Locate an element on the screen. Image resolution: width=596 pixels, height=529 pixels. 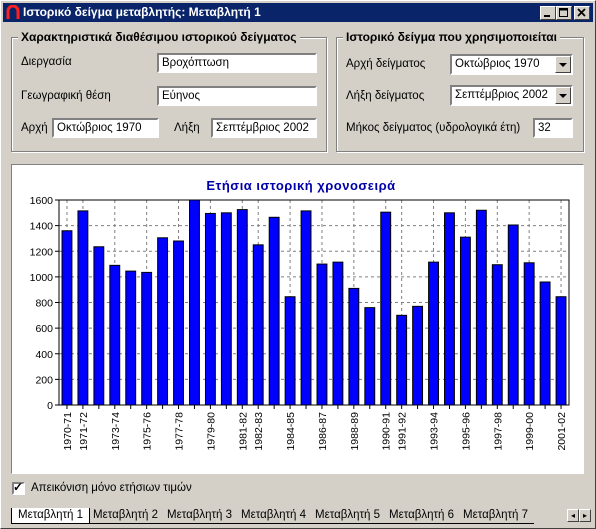
x-tick-label: 1997-98 is located at coordinates (498, 431).